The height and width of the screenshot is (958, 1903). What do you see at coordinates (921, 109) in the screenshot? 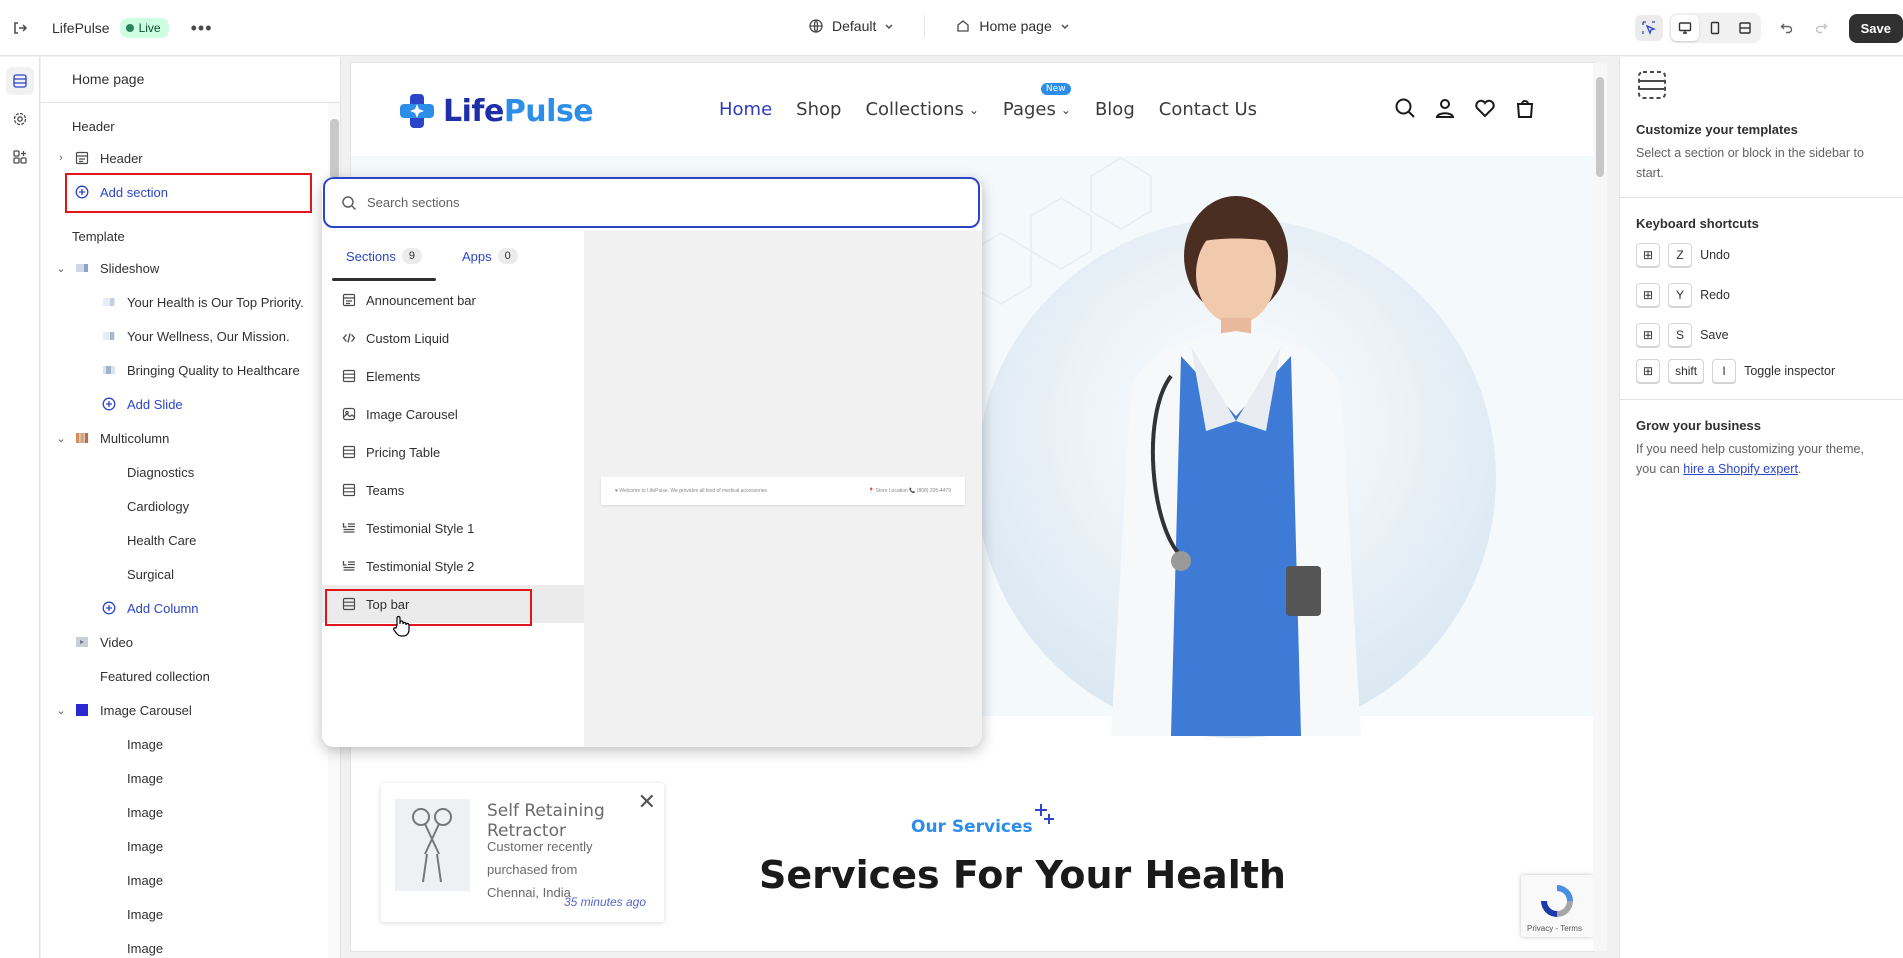
I see `nav-collections: Collections ⌄` at bounding box center [921, 109].